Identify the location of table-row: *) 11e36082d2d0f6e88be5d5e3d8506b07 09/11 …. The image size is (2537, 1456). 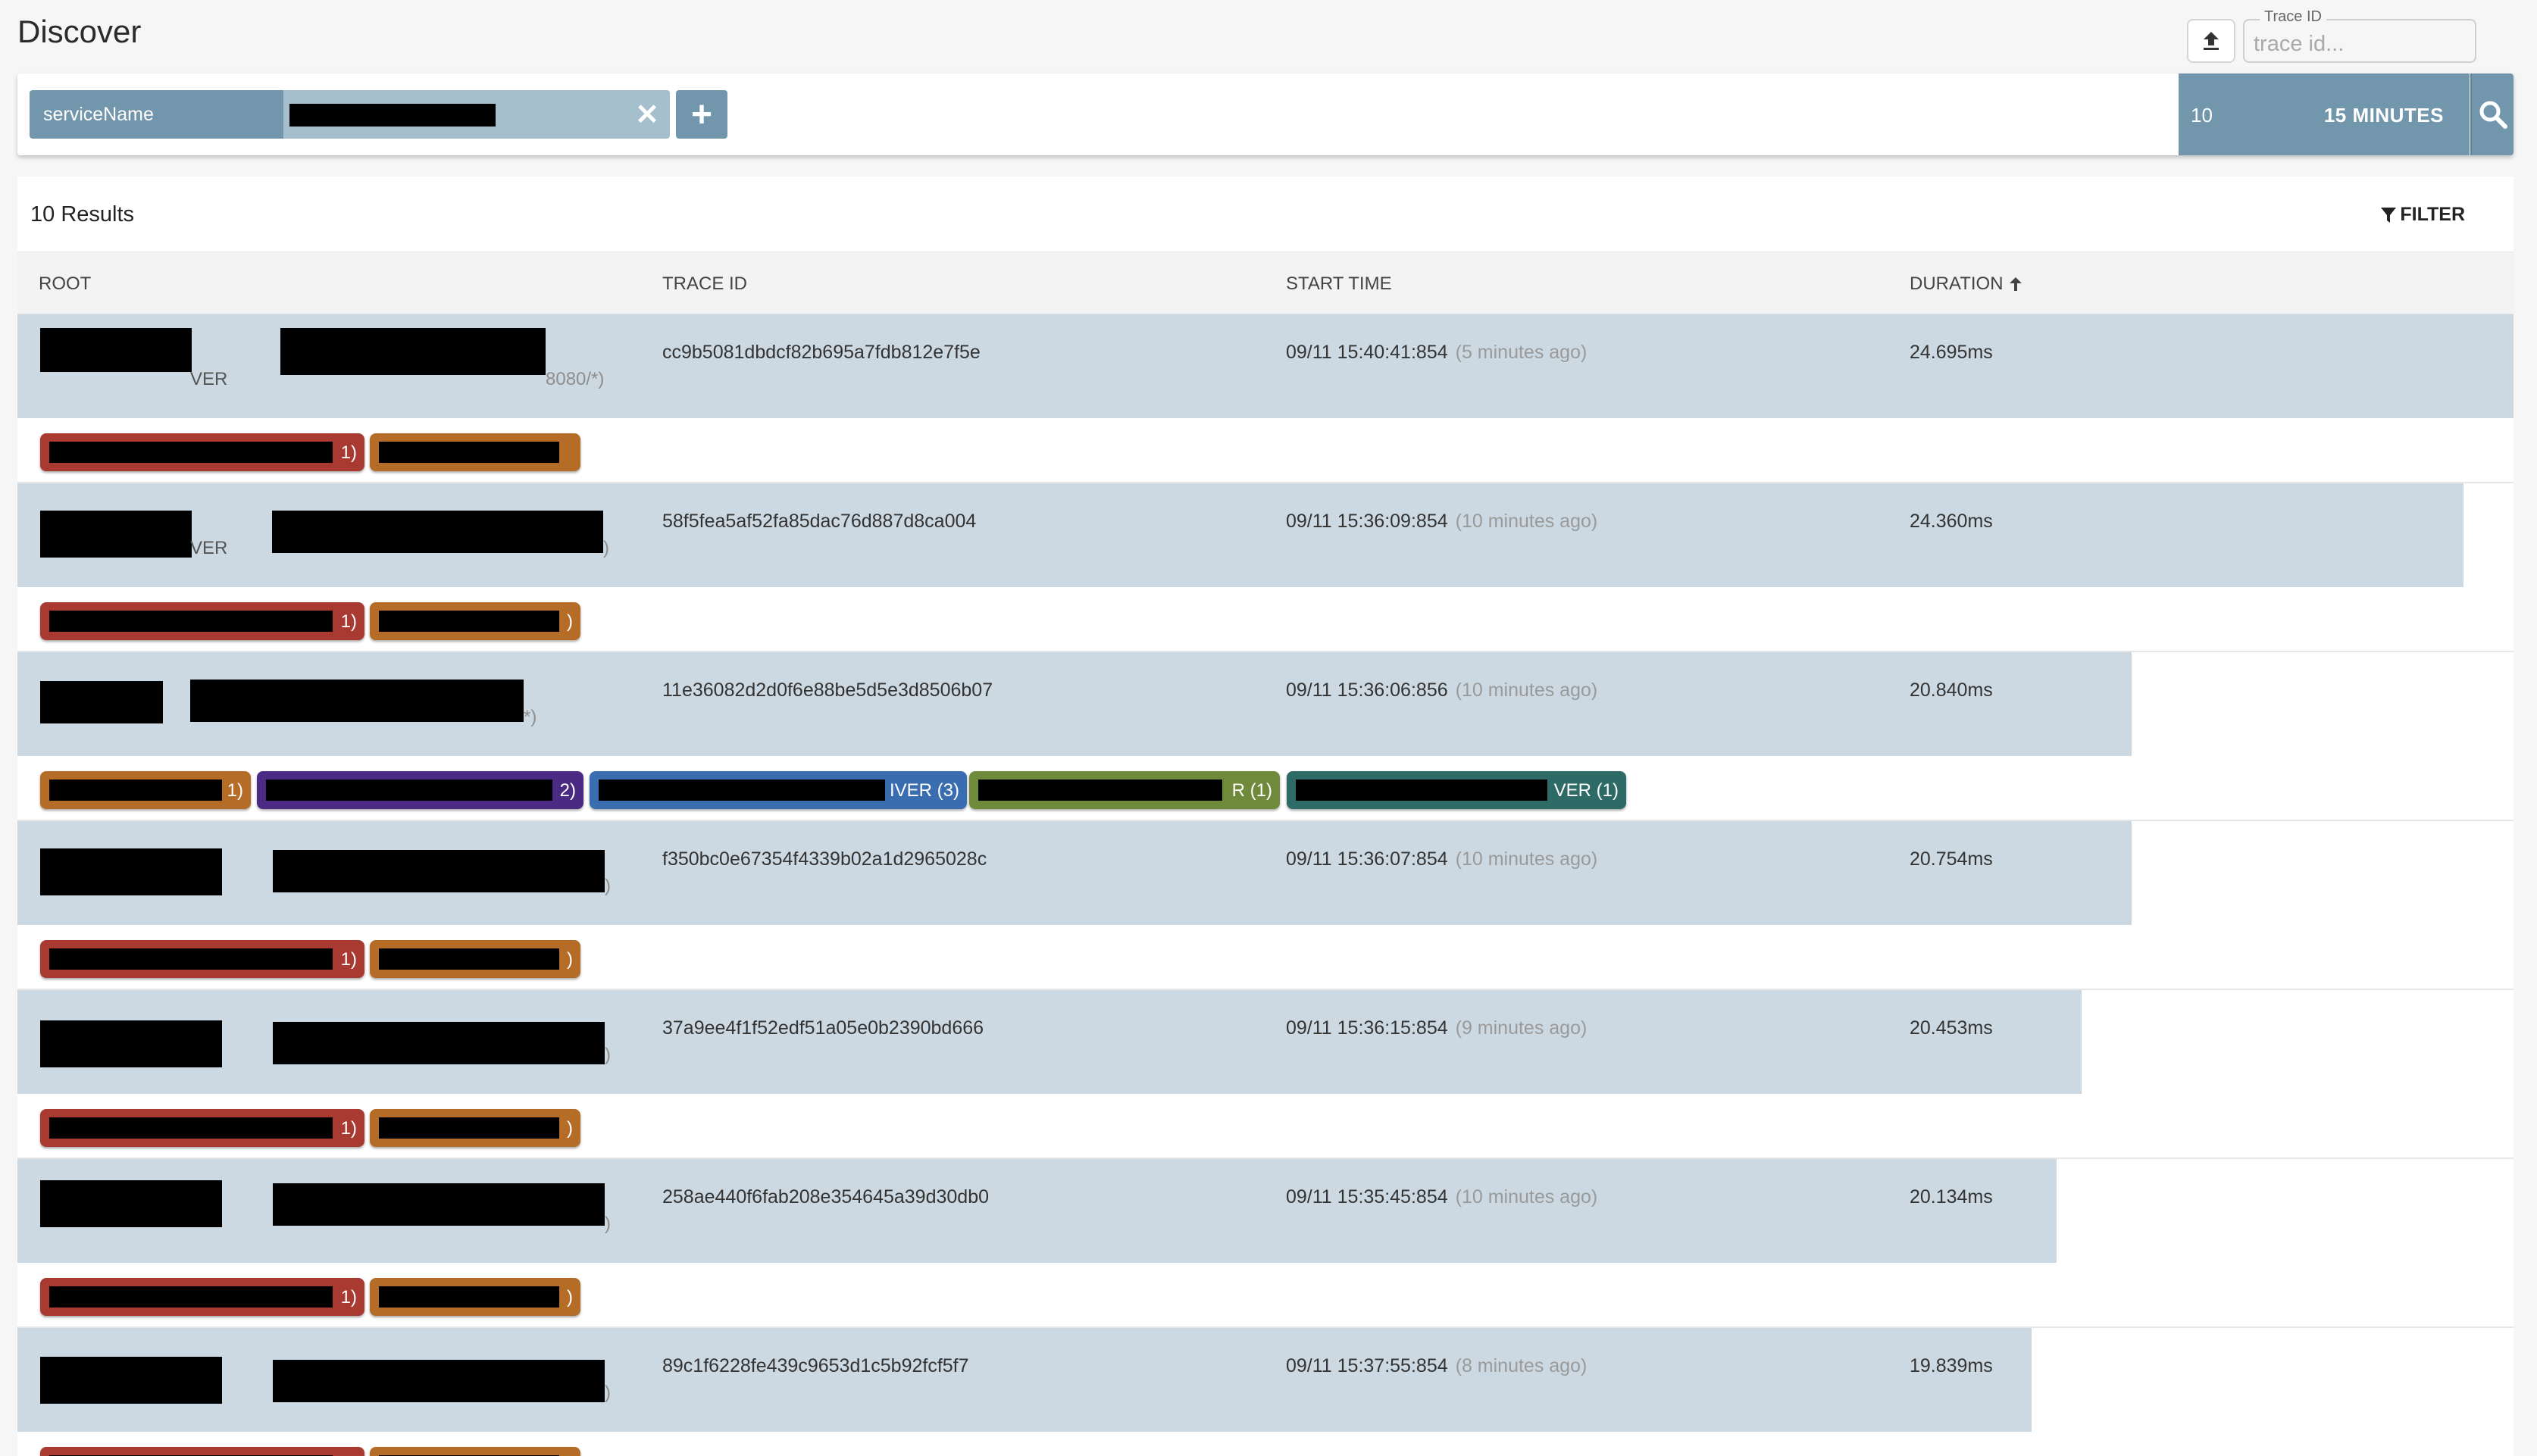
(1265, 704).